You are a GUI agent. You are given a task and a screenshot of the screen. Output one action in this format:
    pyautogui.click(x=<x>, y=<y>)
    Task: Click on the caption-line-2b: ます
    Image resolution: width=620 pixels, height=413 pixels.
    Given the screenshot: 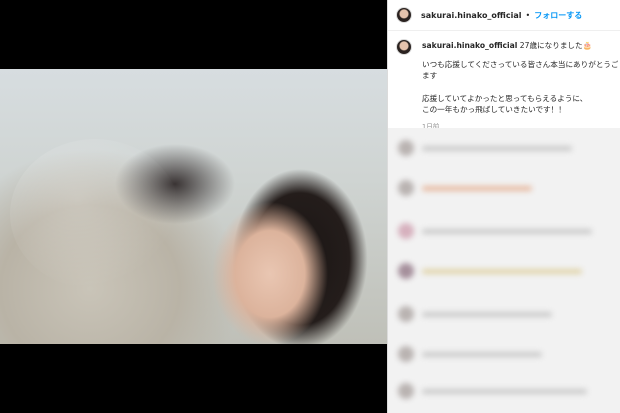 What is the action you would take?
    pyautogui.click(x=430, y=75)
    